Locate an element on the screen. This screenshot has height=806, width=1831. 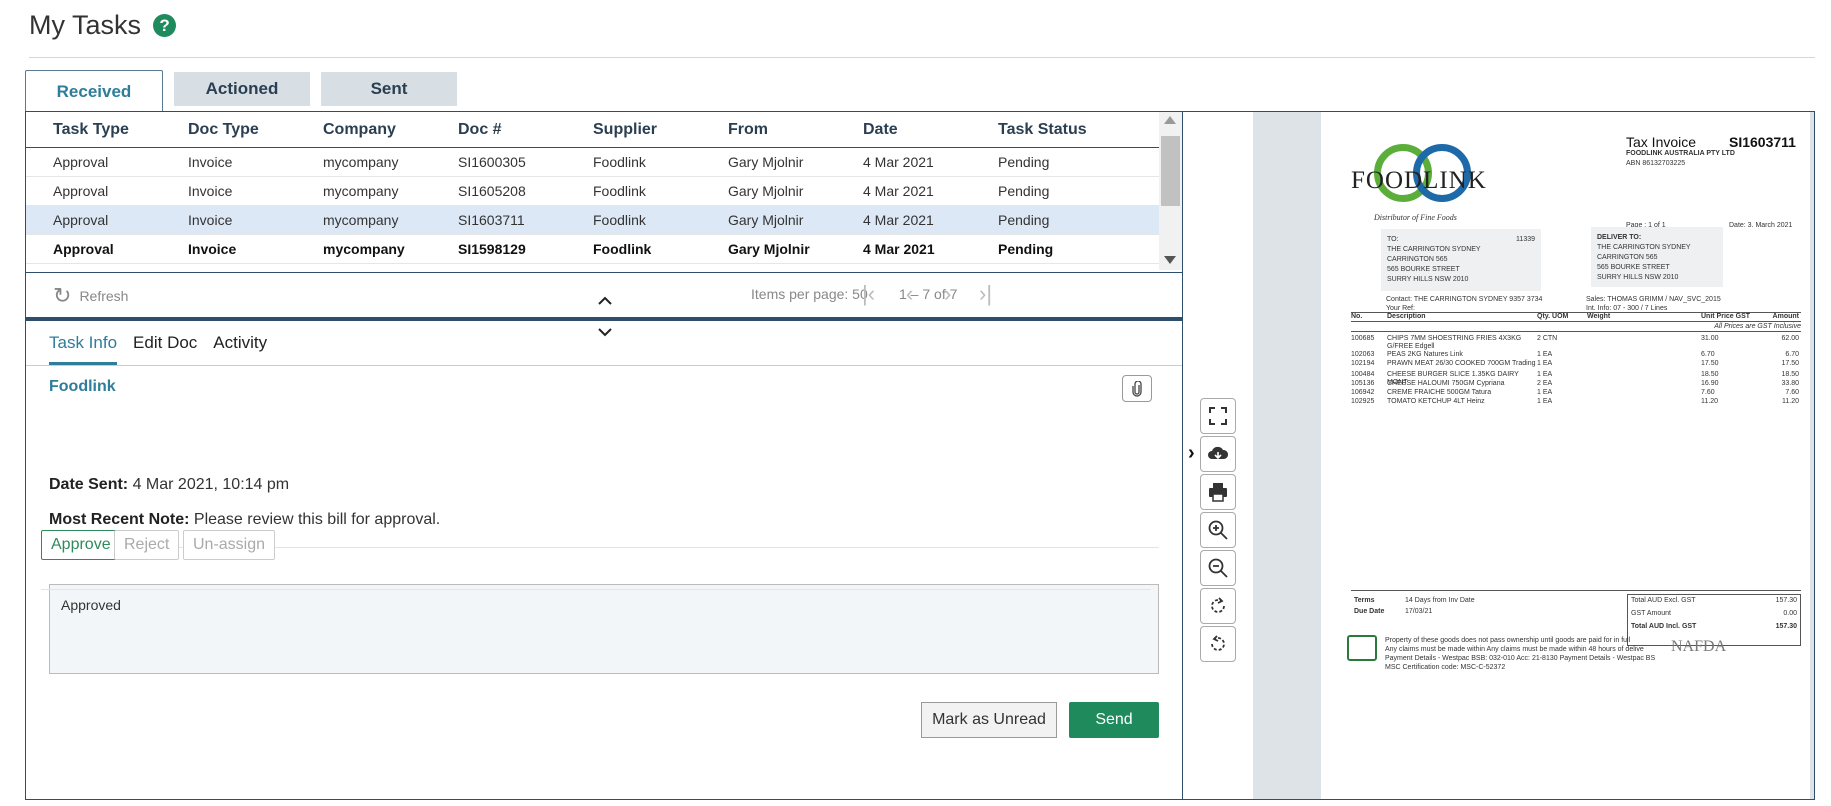
column-supplier: Supplier is located at coordinates (633, 130).